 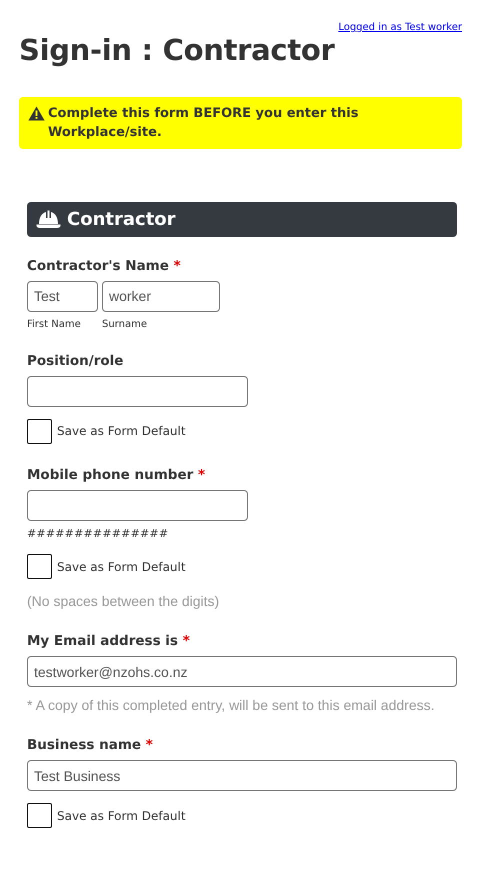 What do you see at coordinates (62, 296) in the screenshot?
I see `input-field: Test` at bounding box center [62, 296].